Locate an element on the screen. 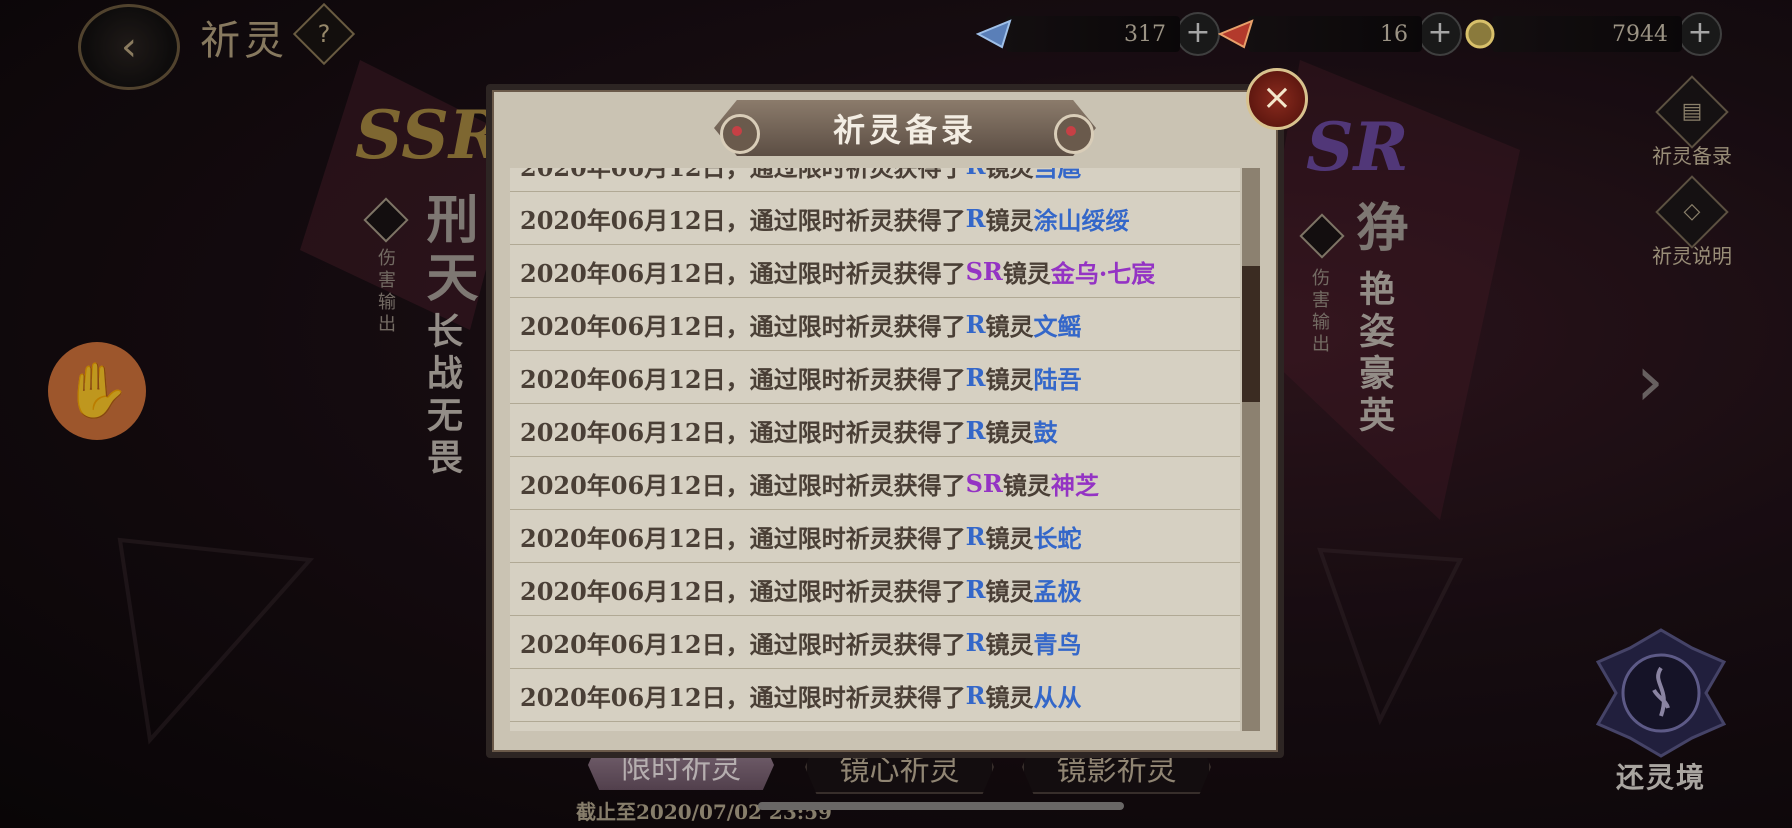 The width and height of the screenshot is (1792, 828). list-item: 2020年06月12日， 通过限时祈灵获得了 SR 镜灵 神芝 is located at coordinates (875, 483).